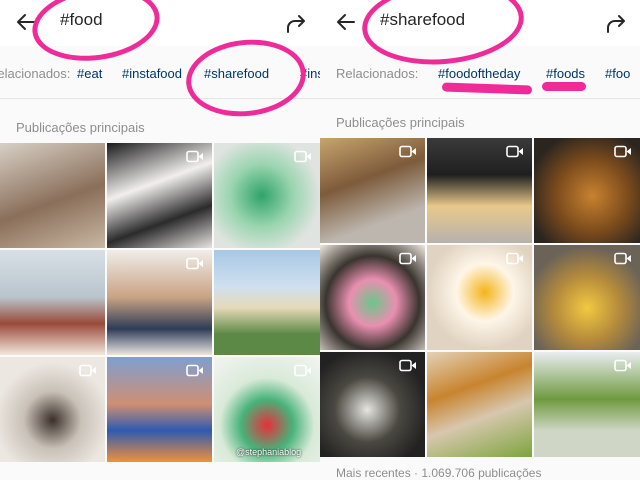 The width and height of the screenshot is (640, 480). Describe the element at coordinates (160, 23) in the screenshot. I see `header: #food` at that location.